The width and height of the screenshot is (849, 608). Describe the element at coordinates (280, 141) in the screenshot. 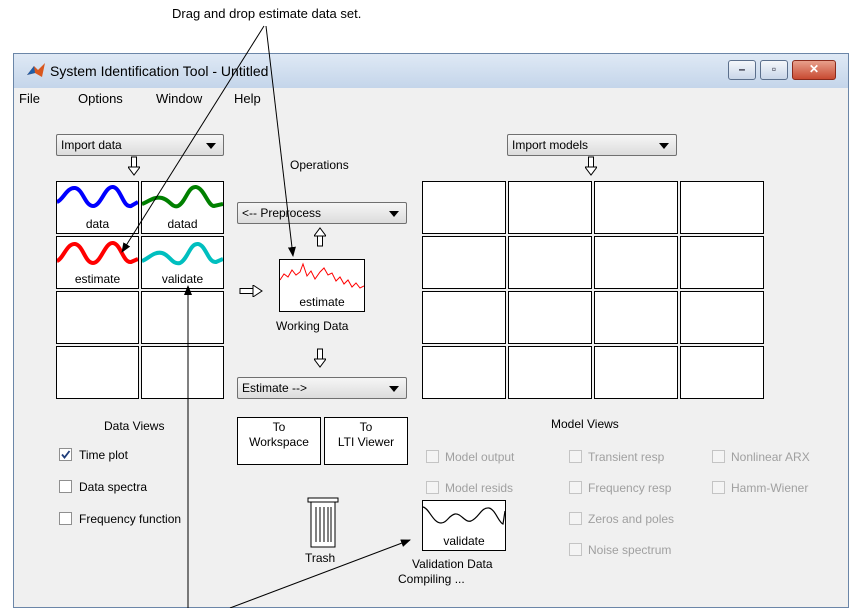

I see `arrow-to-working-data` at that location.